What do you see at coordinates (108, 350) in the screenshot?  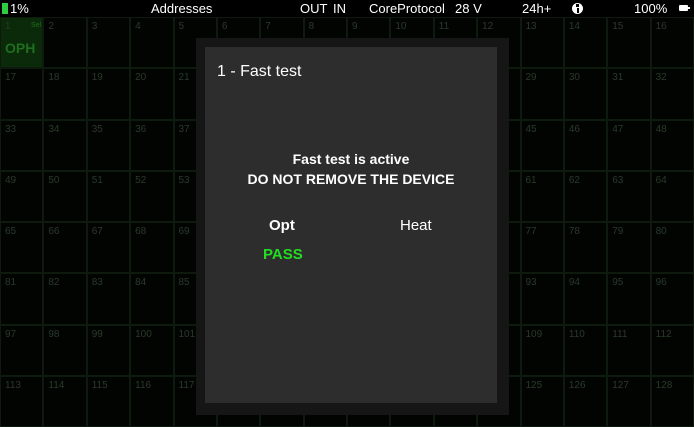 I see `grid-cell: 99` at bounding box center [108, 350].